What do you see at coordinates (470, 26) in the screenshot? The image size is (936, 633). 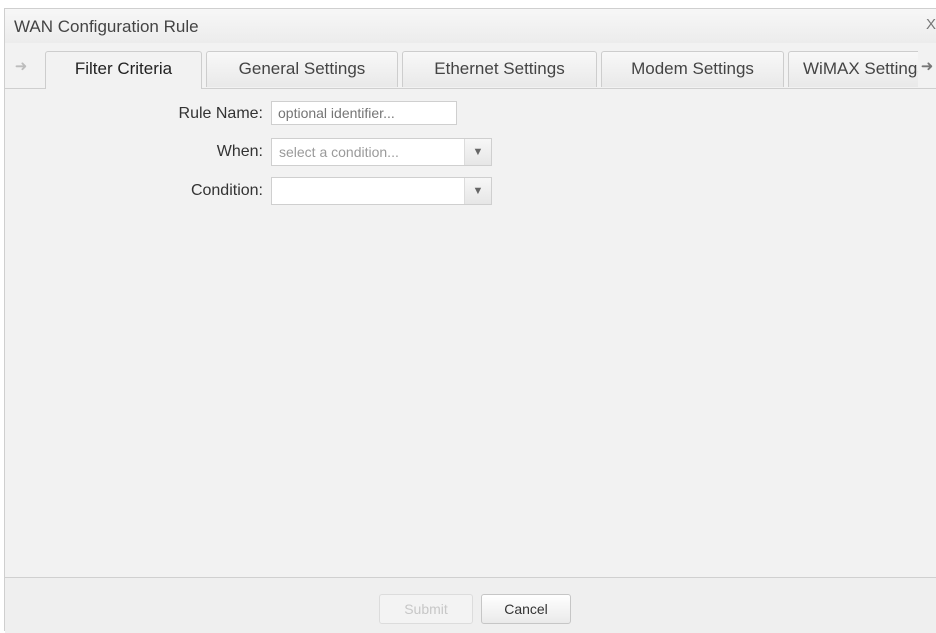 I see `dialog-titlebar: WAN Configuration Rule X` at bounding box center [470, 26].